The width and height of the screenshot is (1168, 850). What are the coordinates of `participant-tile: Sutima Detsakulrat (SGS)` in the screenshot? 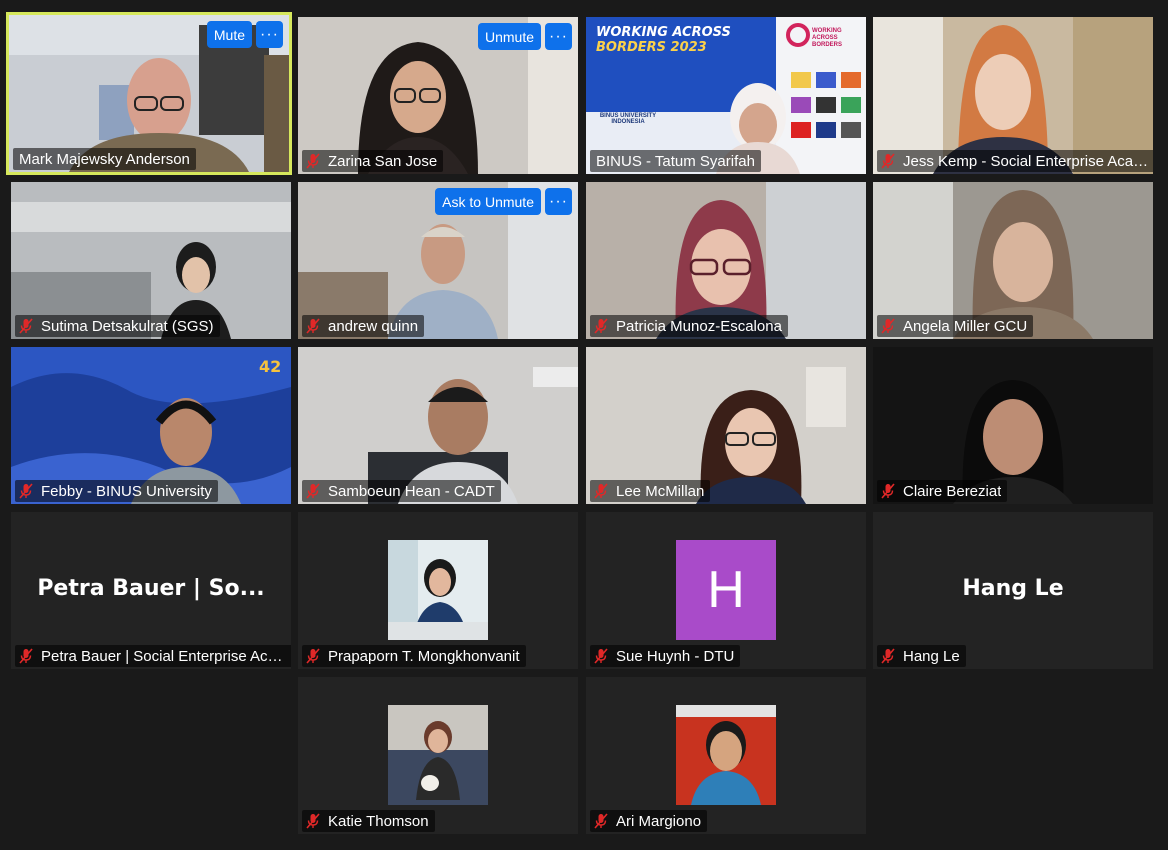 It's located at (151, 260).